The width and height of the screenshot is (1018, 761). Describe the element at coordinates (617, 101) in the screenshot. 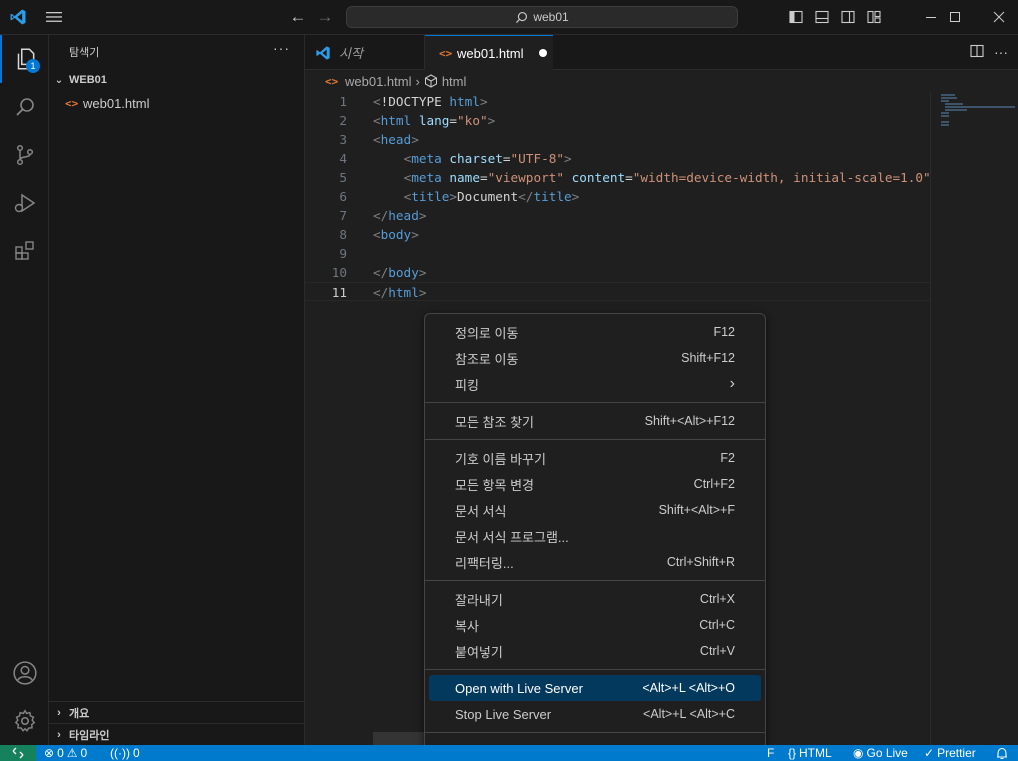

I see `code-line: 1 <!DOCTYPE html>` at that location.